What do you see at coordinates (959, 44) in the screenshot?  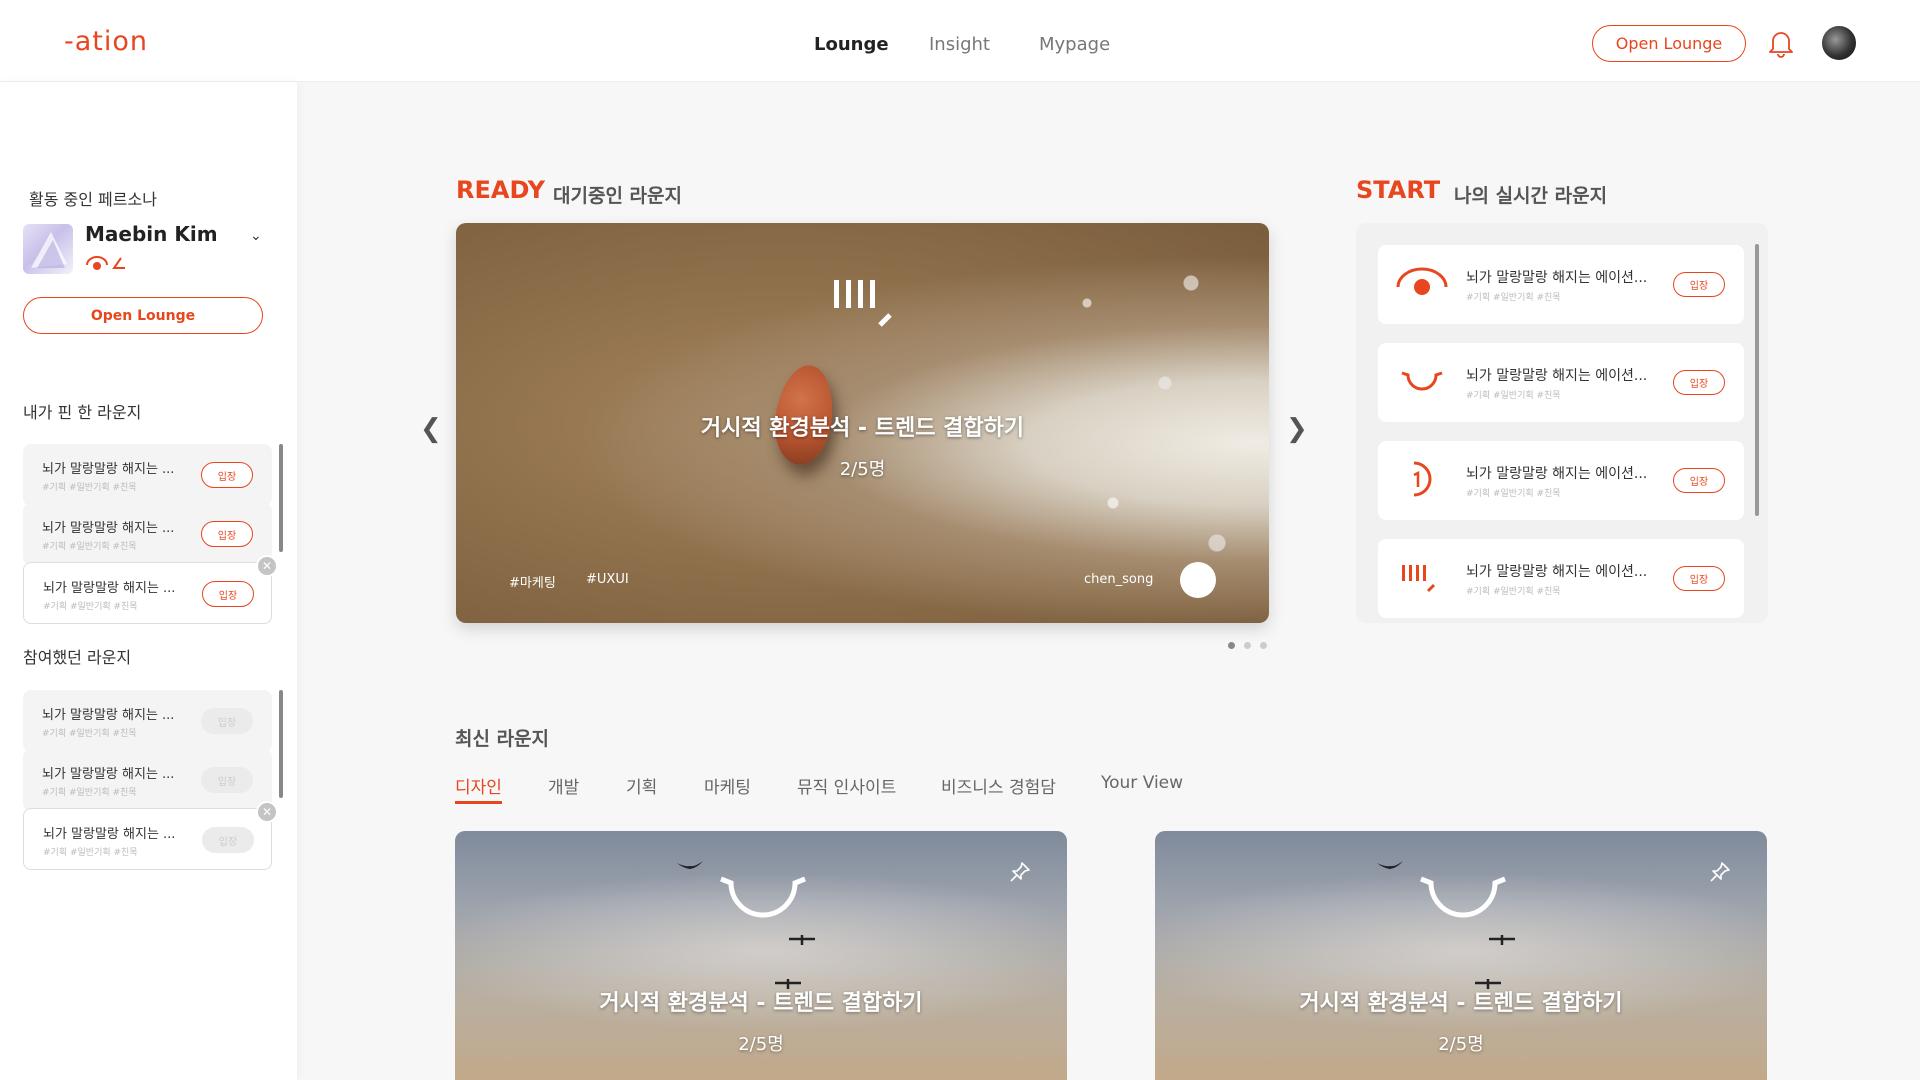 I see `nav-insight: Insight` at bounding box center [959, 44].